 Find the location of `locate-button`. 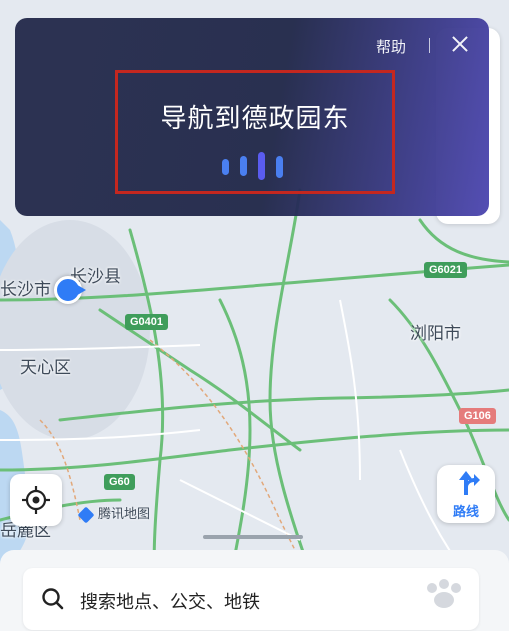

locate-button is located at coordinates (36, 500).